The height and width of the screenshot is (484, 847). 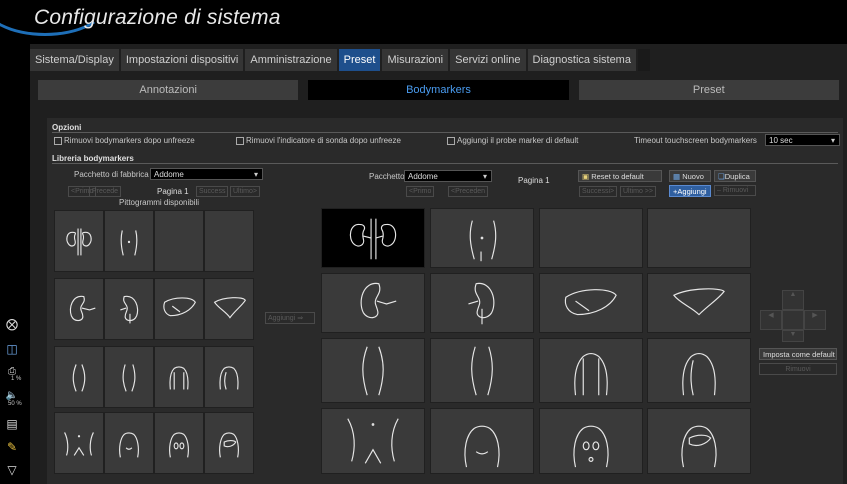 I want to click on package-pictogram-liver-outline, so click(x=699, y=303).